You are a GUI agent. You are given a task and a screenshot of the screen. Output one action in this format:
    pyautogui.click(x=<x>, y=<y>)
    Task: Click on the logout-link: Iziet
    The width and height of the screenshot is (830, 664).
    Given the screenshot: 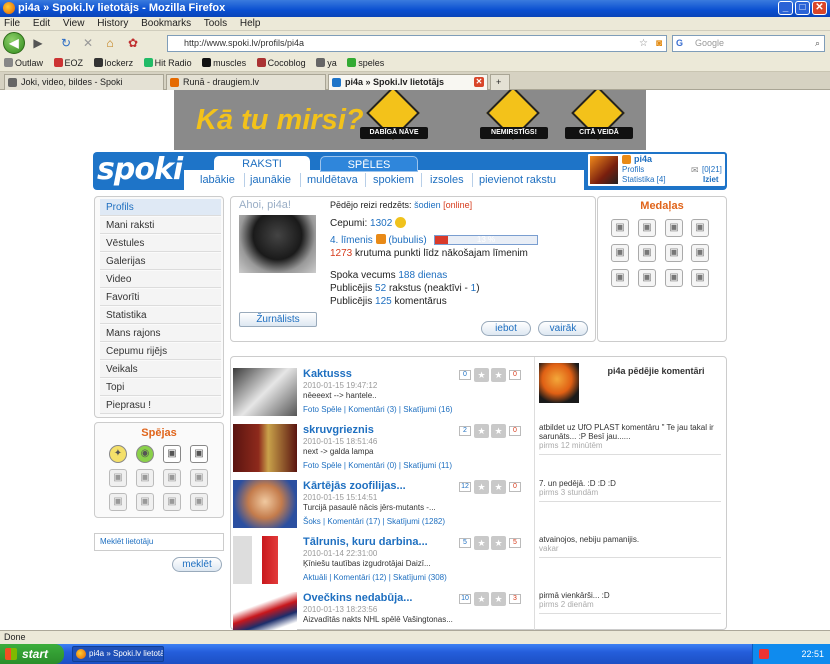 What is the action you would take?
    pyautogui.click(x=711, y=179)
    